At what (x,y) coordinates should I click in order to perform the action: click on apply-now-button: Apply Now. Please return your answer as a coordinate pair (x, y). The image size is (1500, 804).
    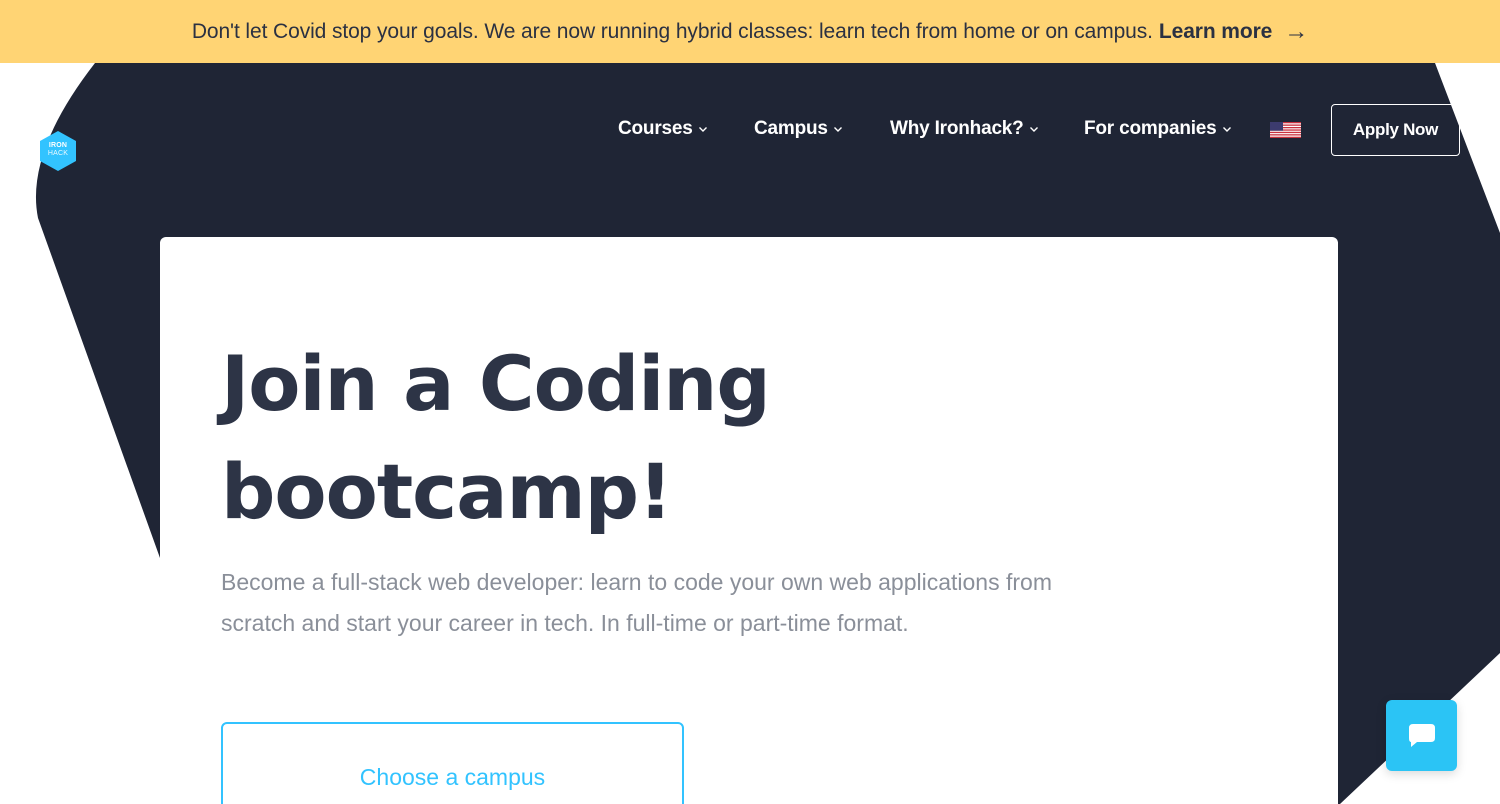
    Looking at the image, I should click on (1395, 130).